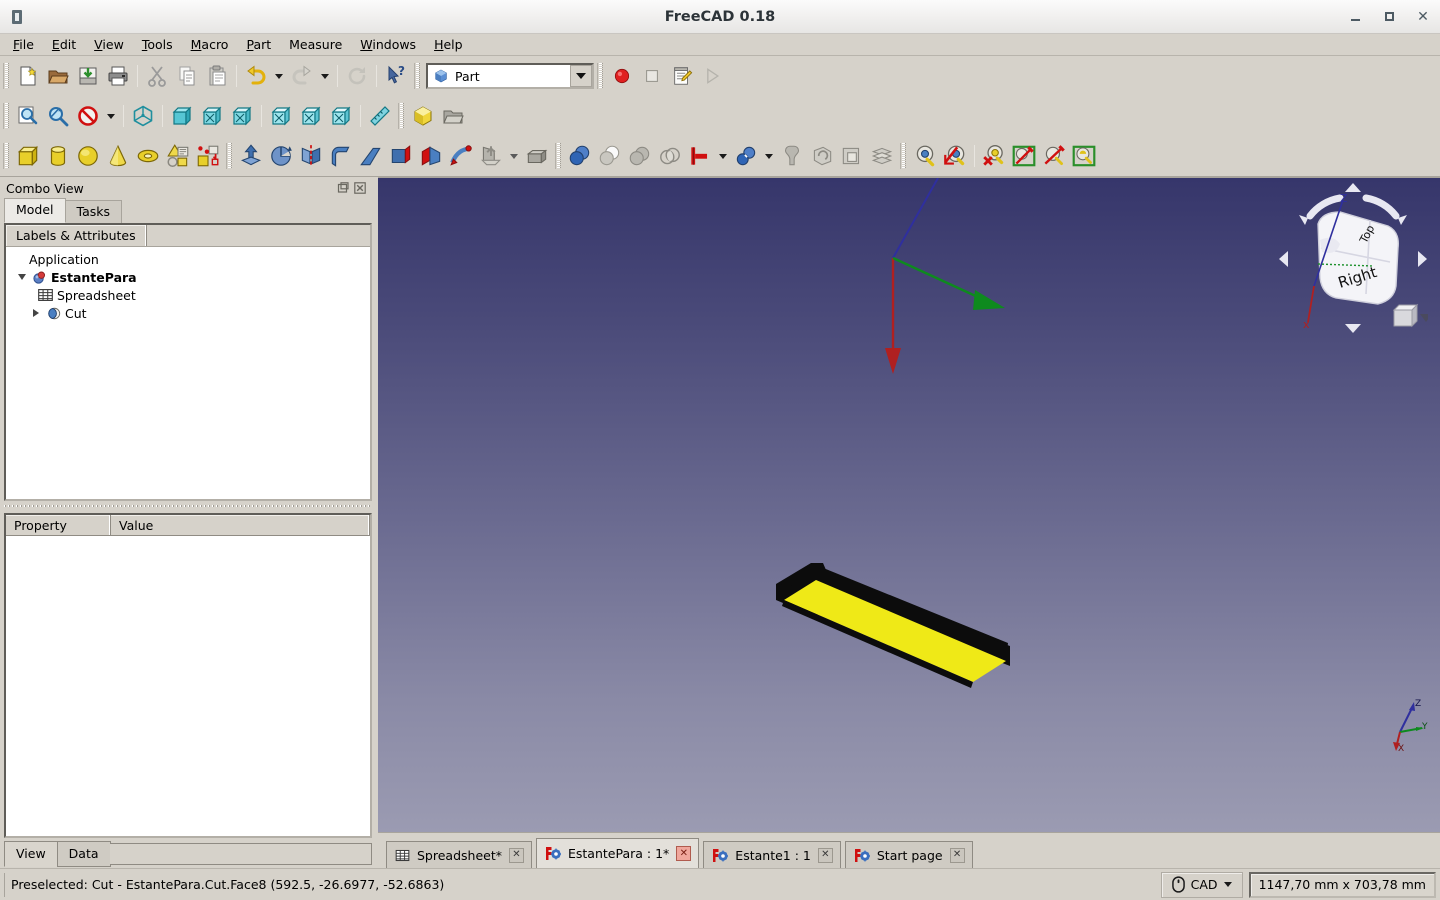  I want to click on close-icon: ✕, so click(1423, 17).